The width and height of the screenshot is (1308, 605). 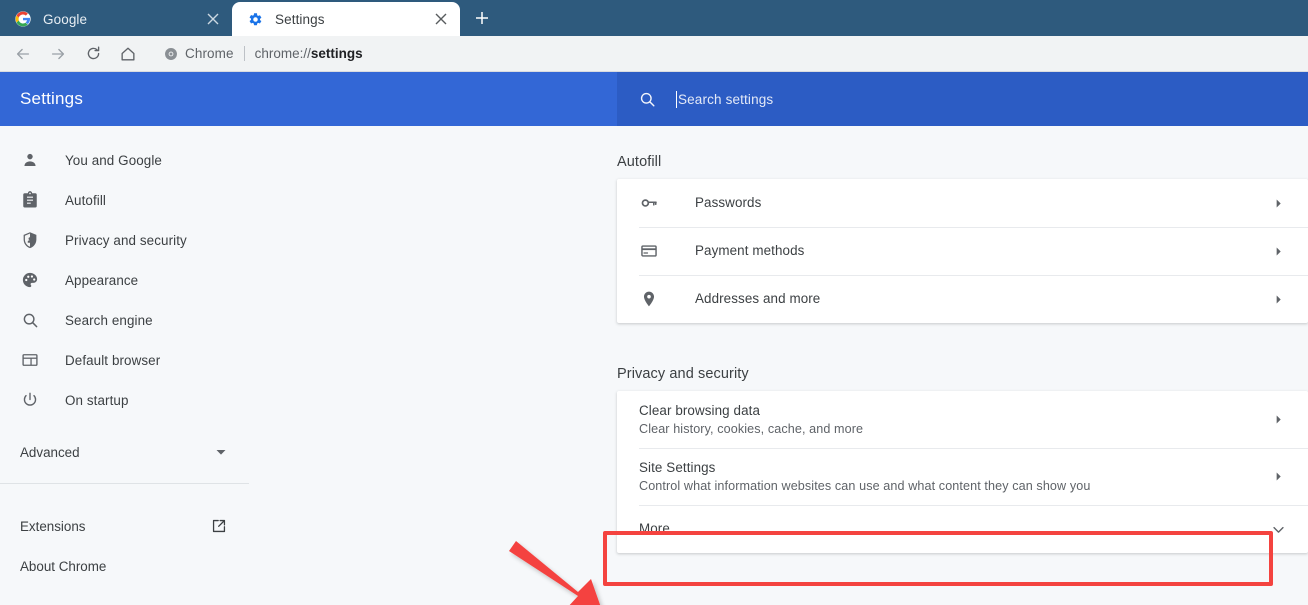 What do you see at coordinates (654, 18) in the screenshot?
I see `tab-strip: Google Settings` at bounding box center [654, 18].